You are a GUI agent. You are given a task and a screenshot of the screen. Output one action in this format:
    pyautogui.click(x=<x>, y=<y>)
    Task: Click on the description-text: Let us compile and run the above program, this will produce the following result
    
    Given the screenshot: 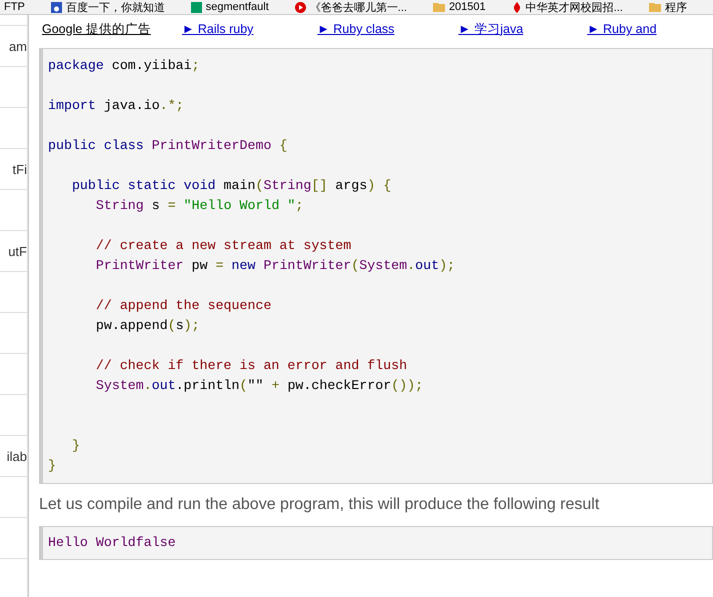 What is the action you would take?
    pyautogui.click(x=319, y=505)
    